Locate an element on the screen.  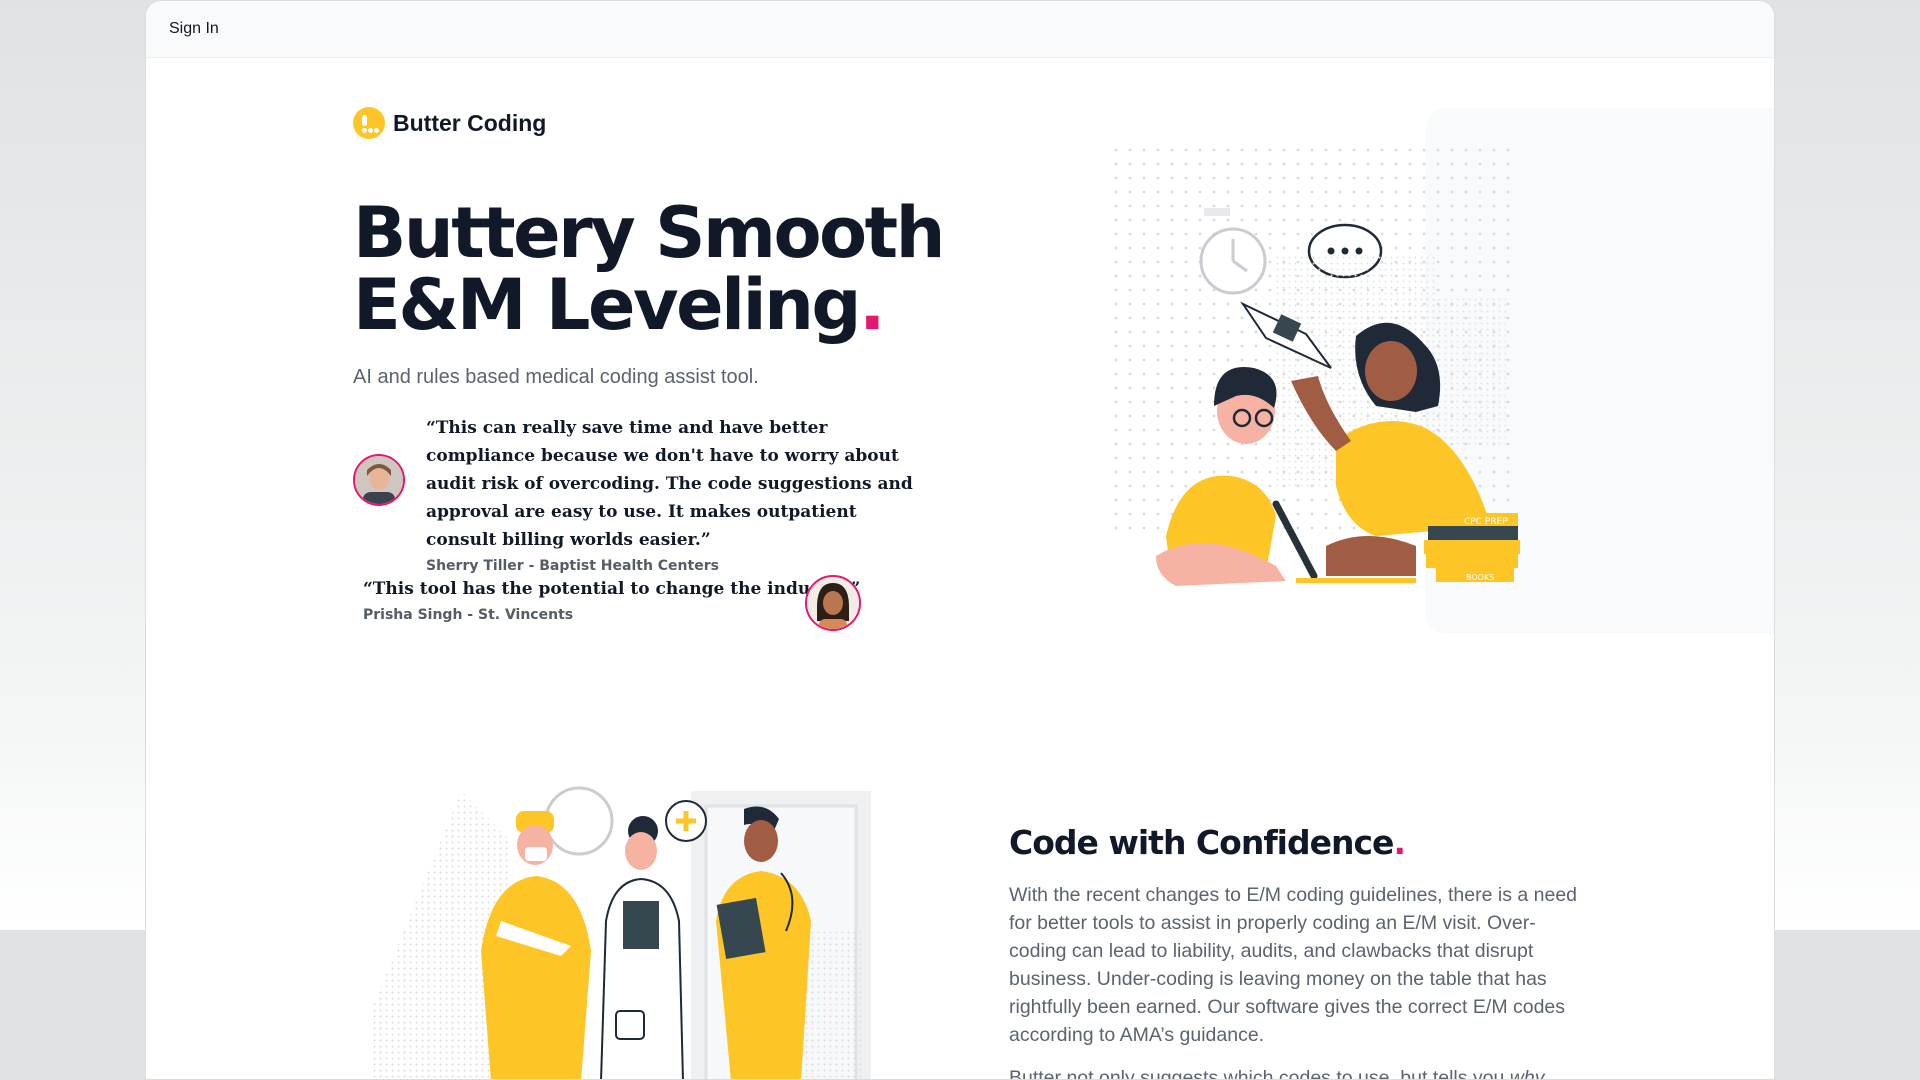
medical-cross-bubble-icon is located at coordinates (686, 821).